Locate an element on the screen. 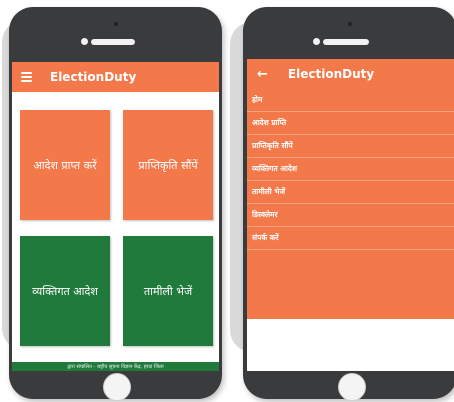  tile-label: व्यक्तिगत आदेश is located at coordinates (65, 291).